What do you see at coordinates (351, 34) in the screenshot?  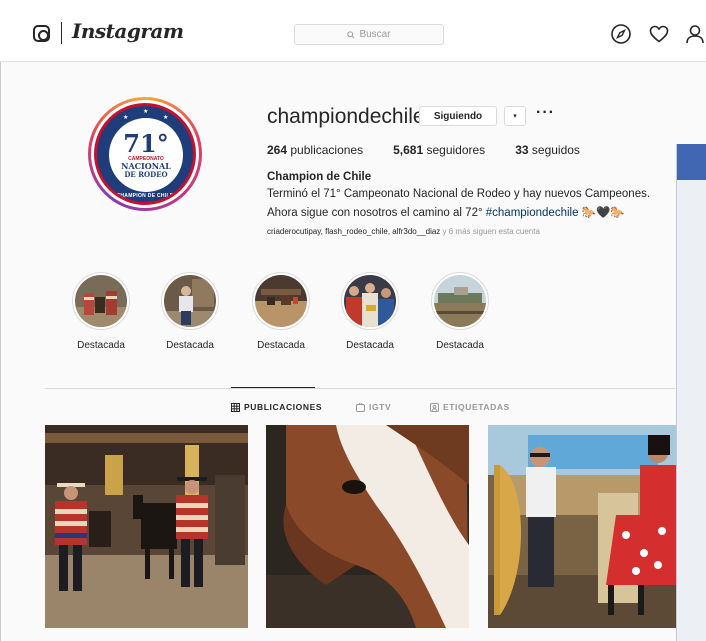 I see `search-icon` at bounding box center [351, 34].